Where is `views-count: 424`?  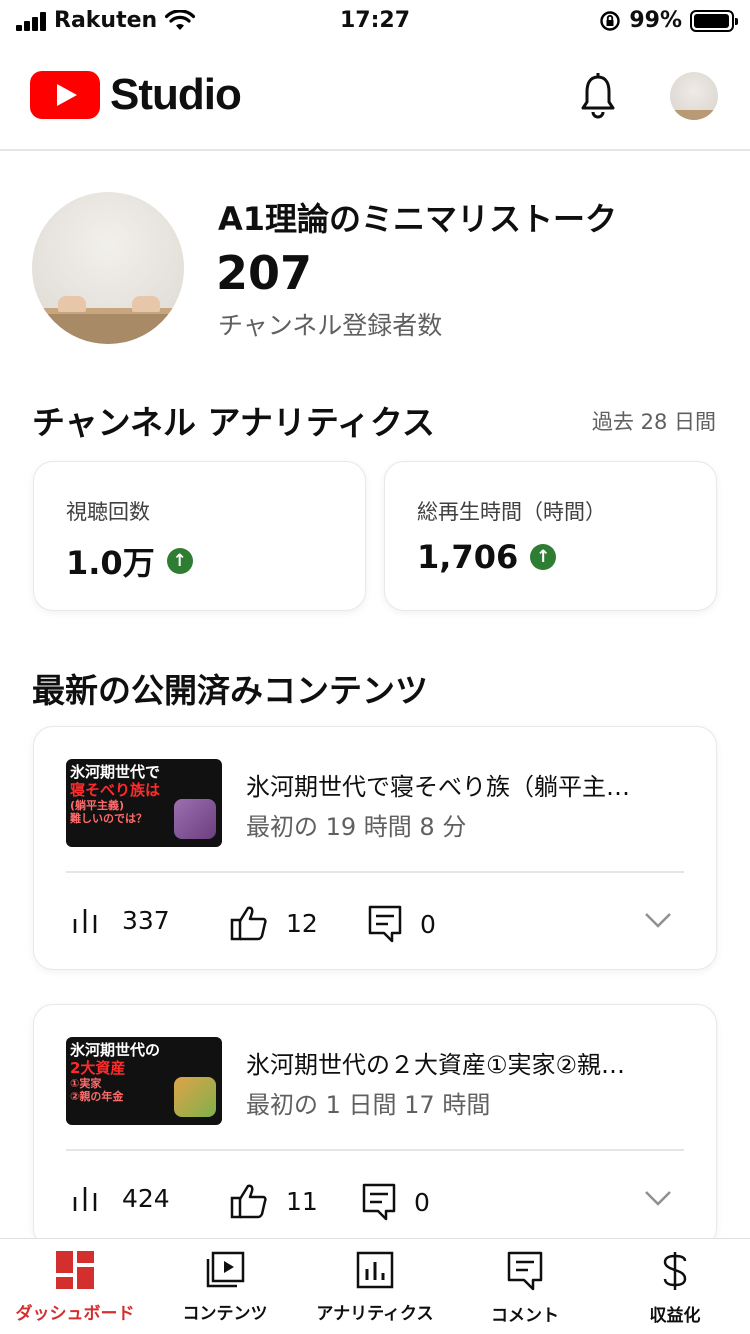 views-count: 424 is located at coordinates (146, 1198).